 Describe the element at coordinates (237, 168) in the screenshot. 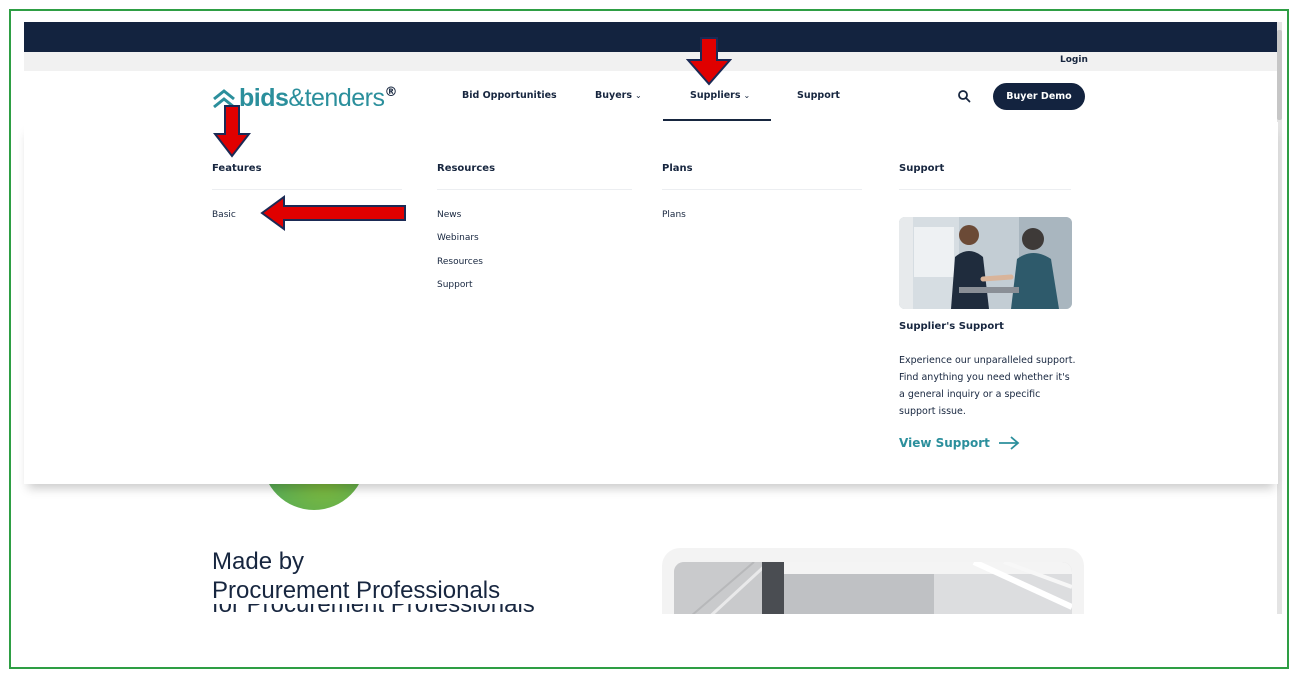

I see `features-heading: Features` at that location.